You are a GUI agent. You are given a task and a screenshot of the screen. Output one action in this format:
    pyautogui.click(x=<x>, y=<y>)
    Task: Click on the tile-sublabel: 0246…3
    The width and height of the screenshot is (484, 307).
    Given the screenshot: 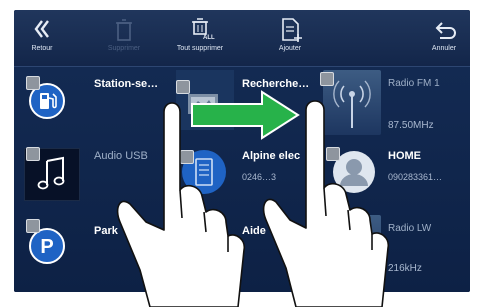 What is the action you would take?
    pyautogui.click(x=259, y=177)
    